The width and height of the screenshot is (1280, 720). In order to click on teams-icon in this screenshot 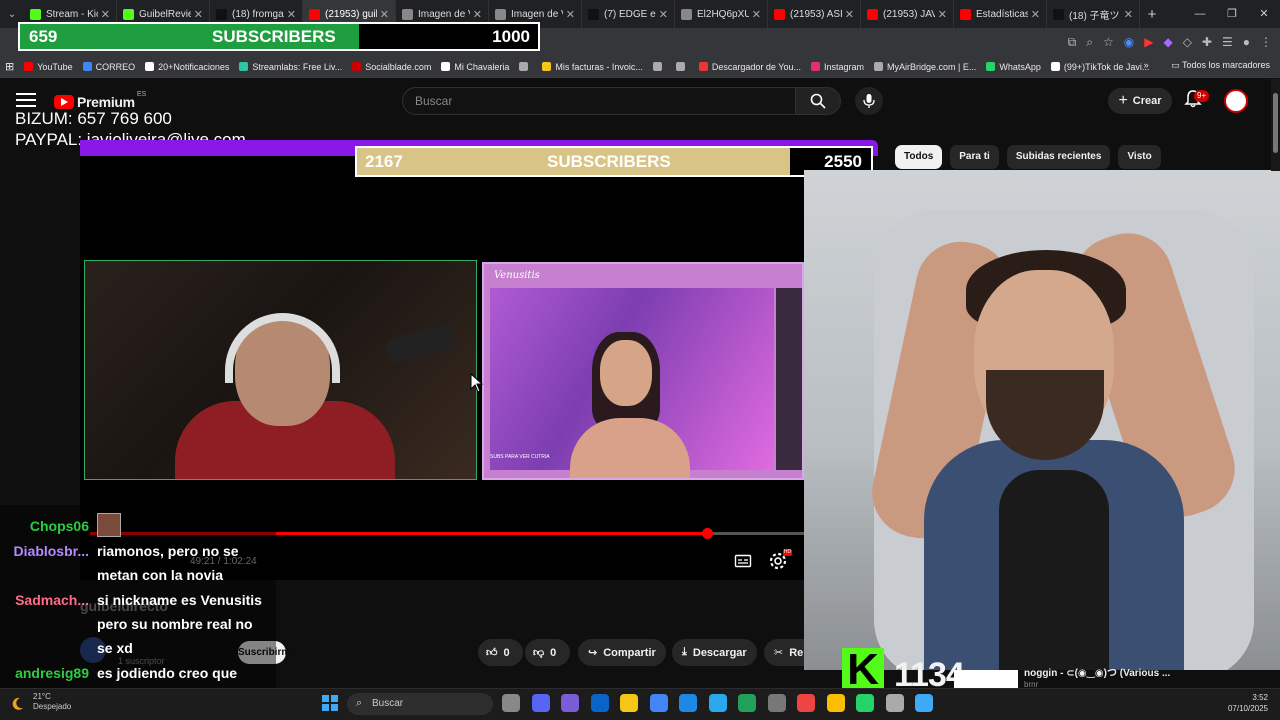, I will do `click(570, 703)`.